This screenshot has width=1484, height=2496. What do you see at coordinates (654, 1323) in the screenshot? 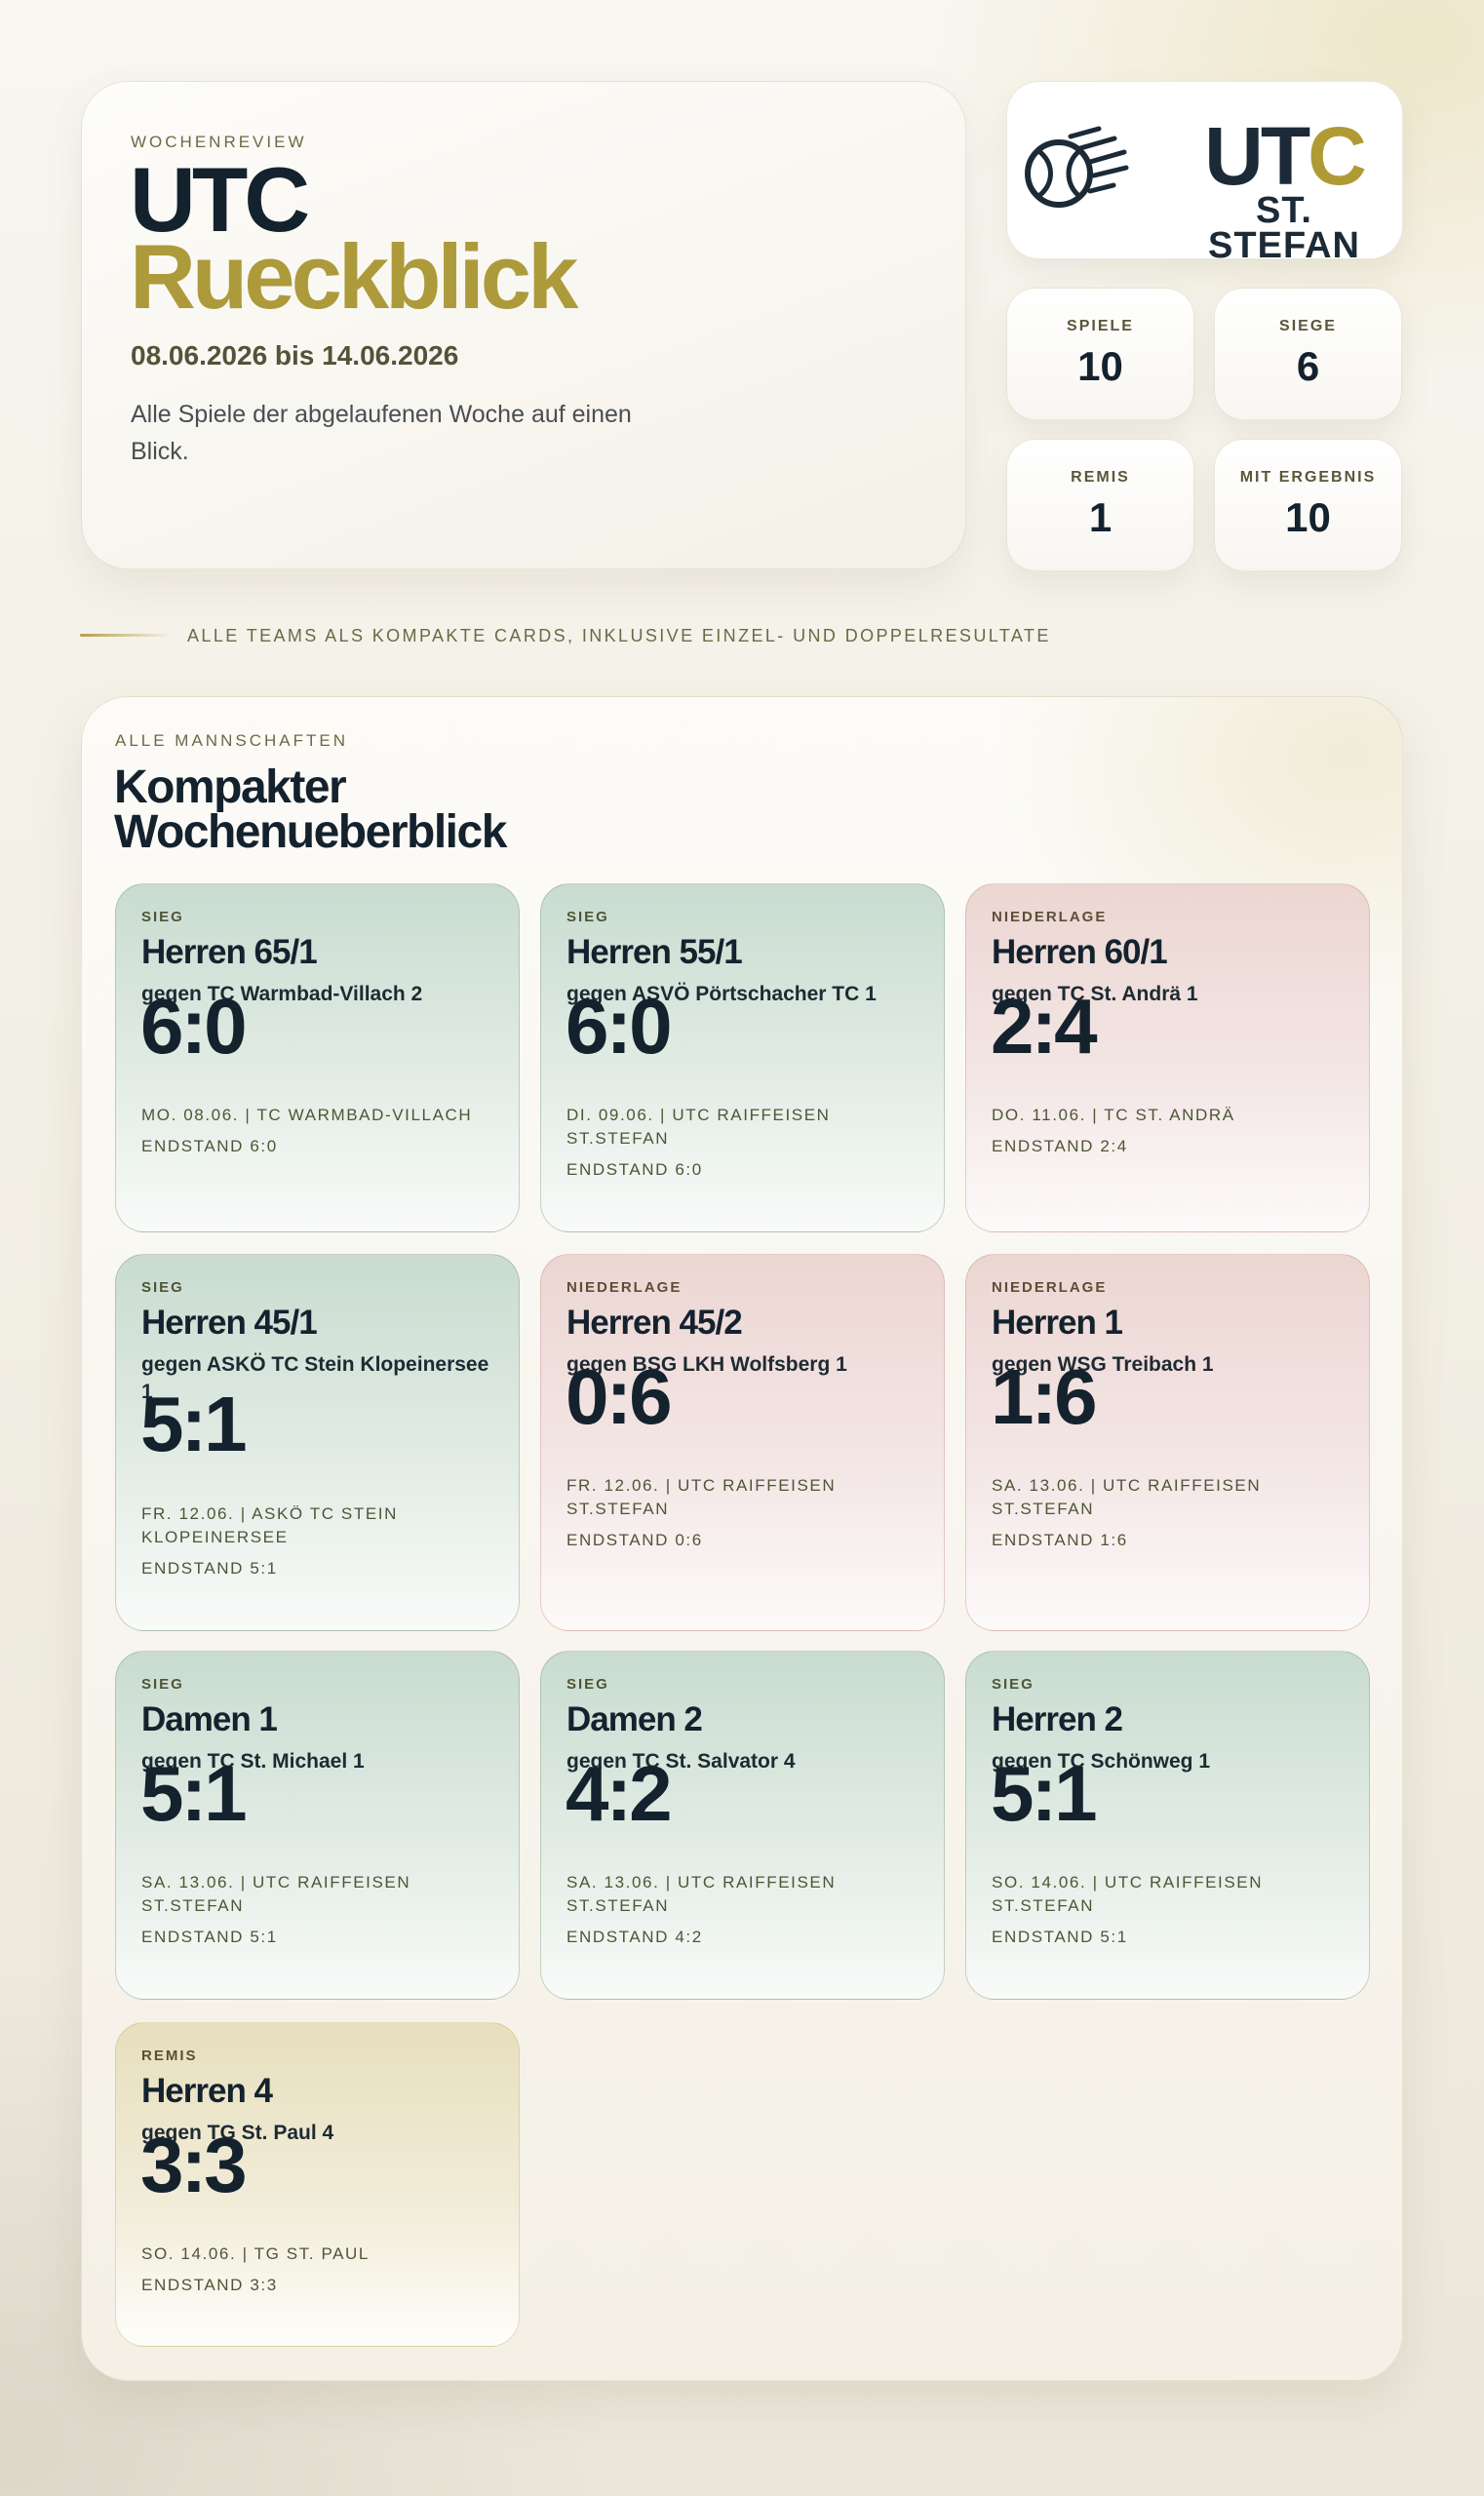
I see `match-team-name: Herren 45/2` at bounding box center [654, 1323].